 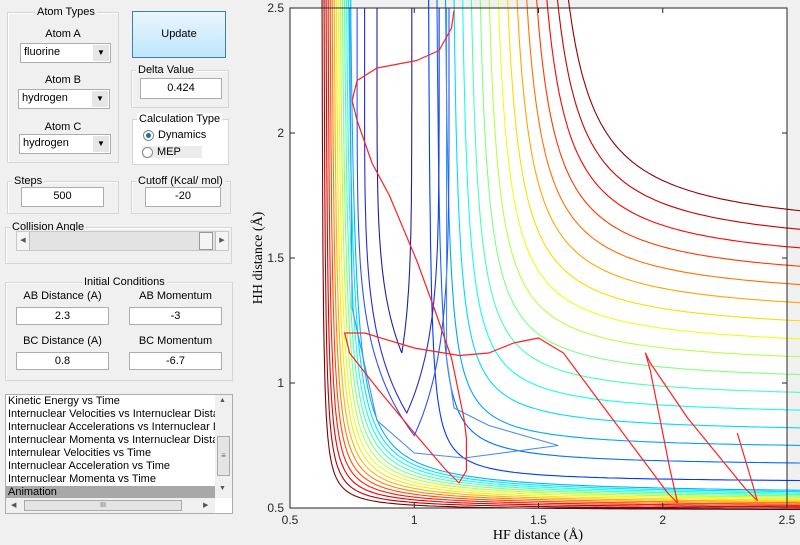 What do you see at coordinates (538, 535) in the screenshot?
I see `x-axis-label: HF distance (Å)` at bounding box center [538, 535].